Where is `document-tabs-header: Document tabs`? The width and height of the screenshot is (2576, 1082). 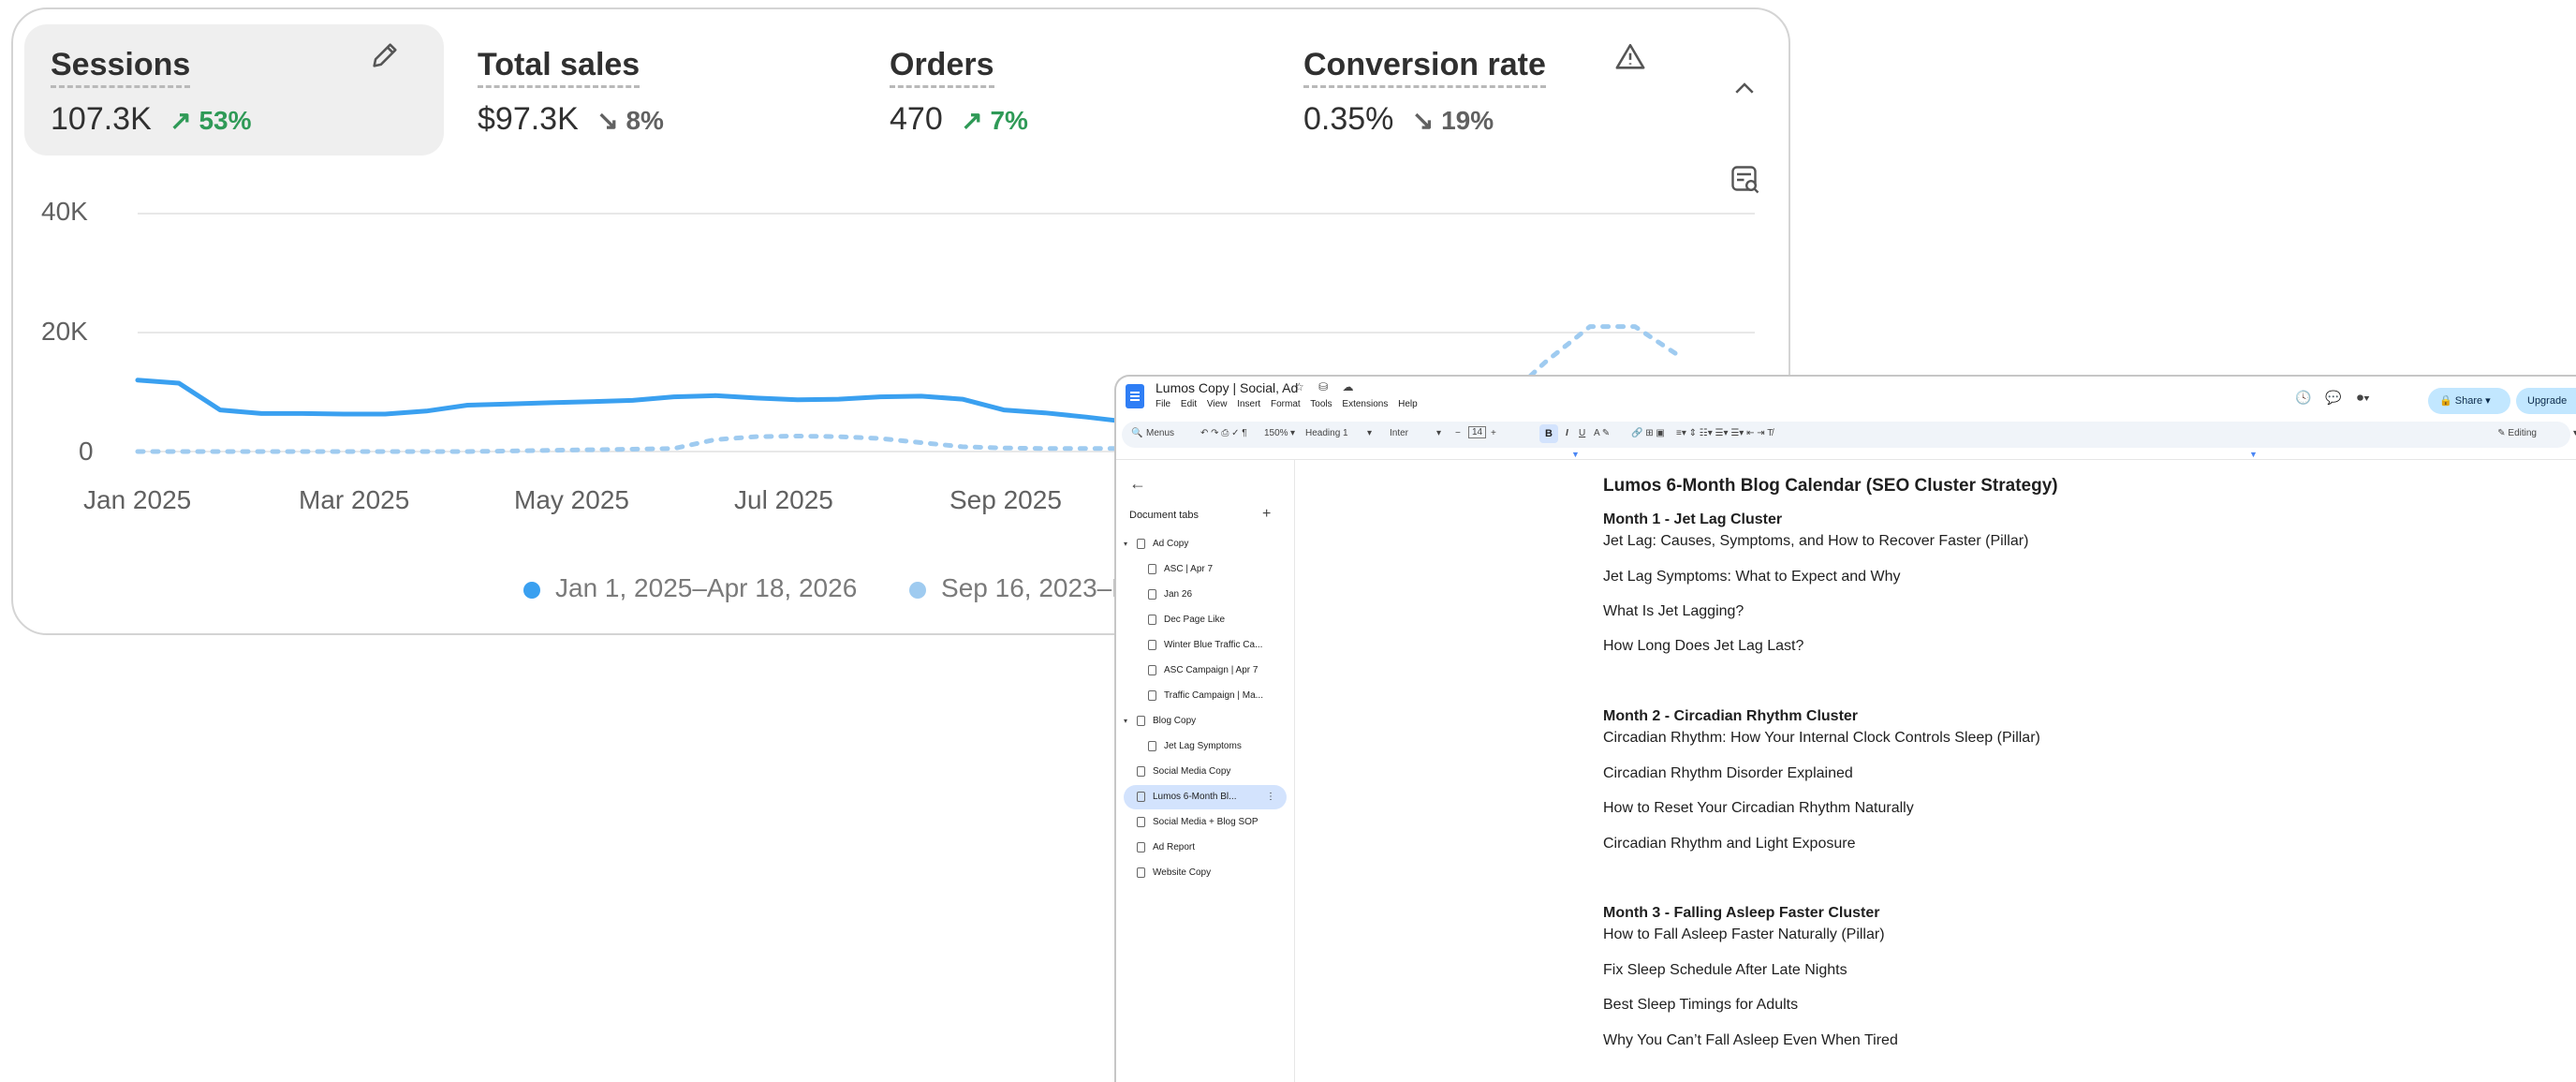 document-tabs-header: Document tabs is located at coordinates (1164, 516).